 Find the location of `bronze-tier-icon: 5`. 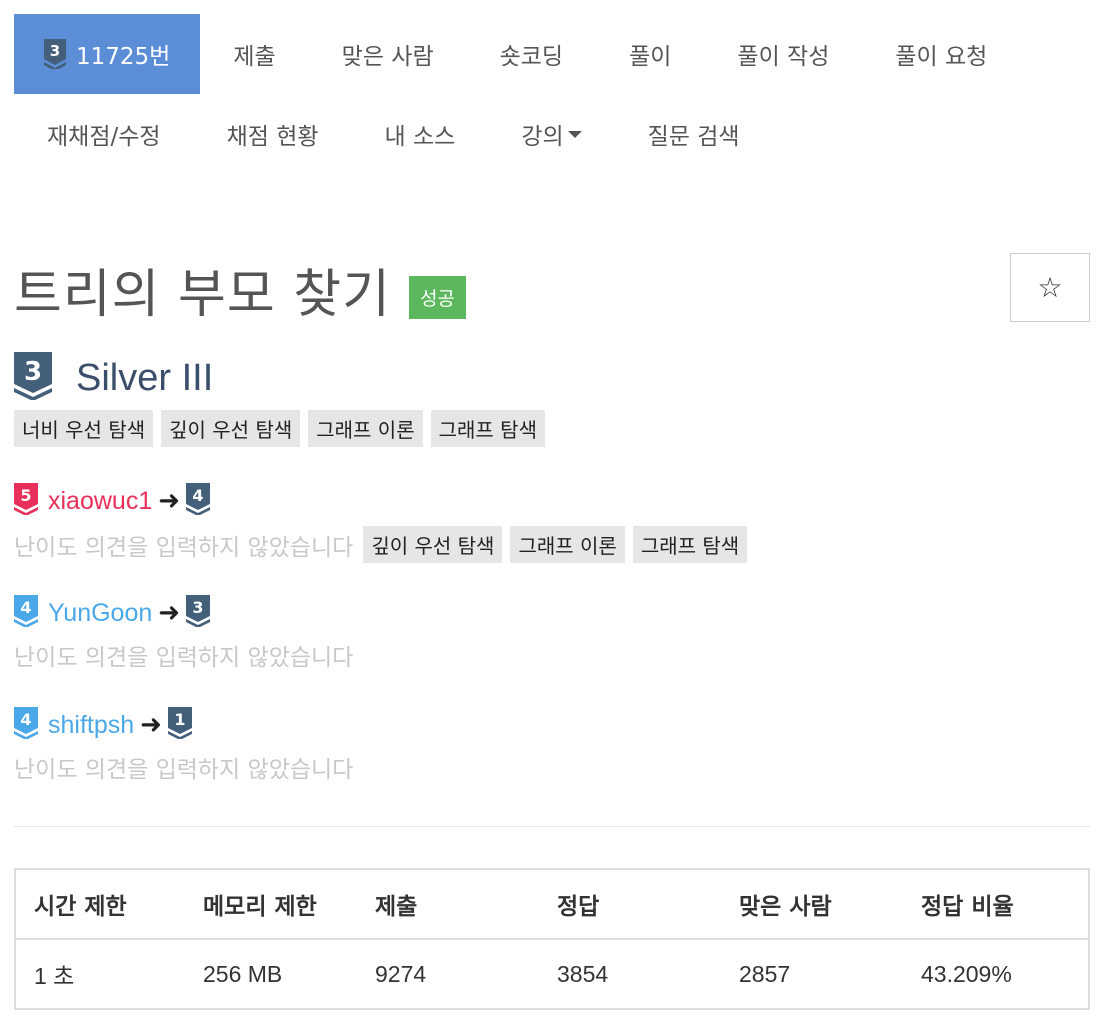

bronze-tier-icon: 5 is located at coordinates (26, 501).